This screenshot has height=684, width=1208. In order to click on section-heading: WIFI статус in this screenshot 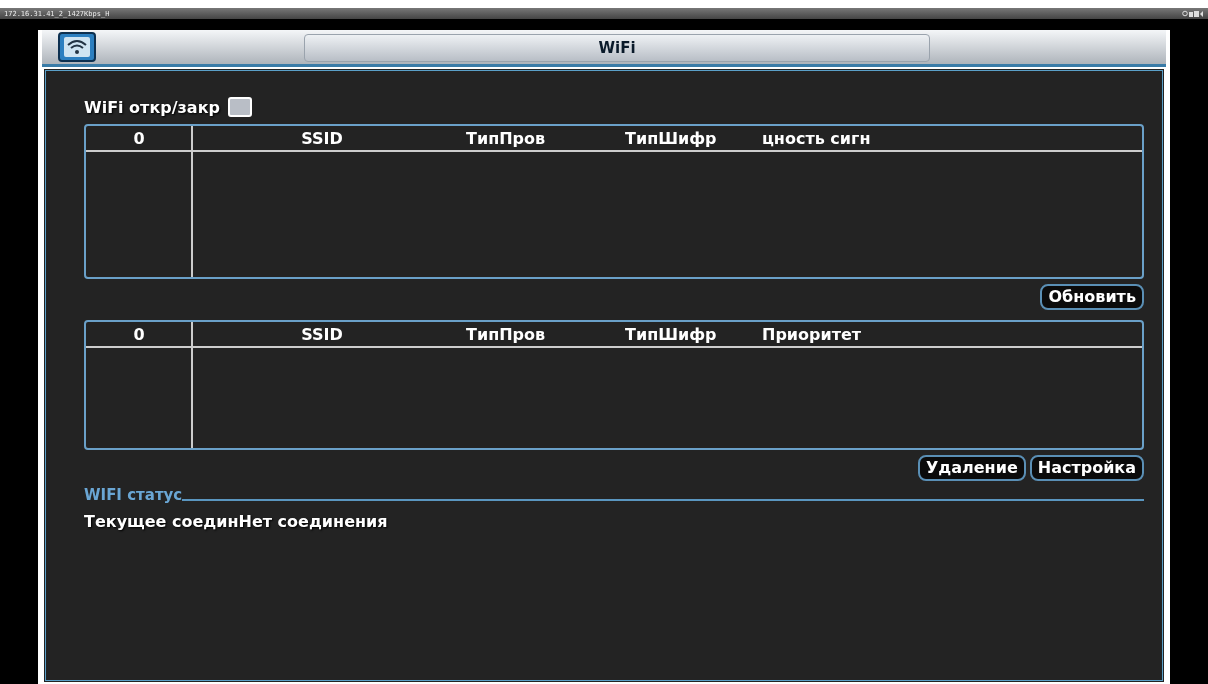, I will do `click(133, 495)`.